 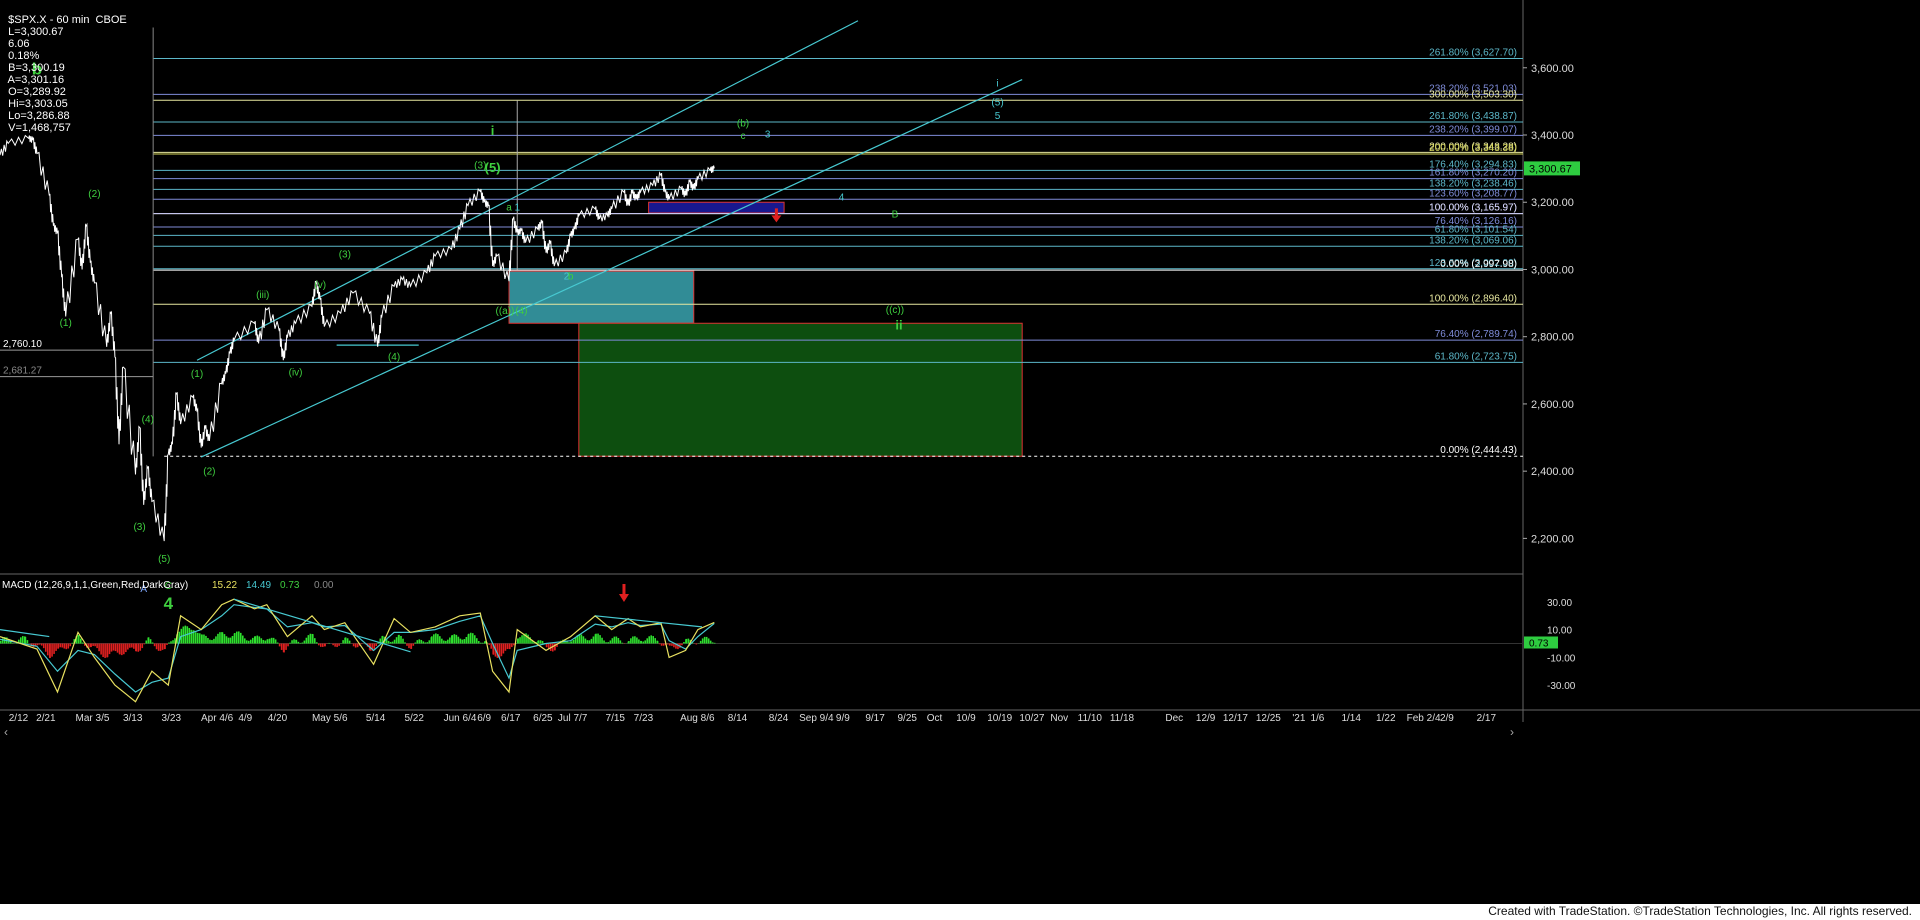 I want to click on y-tick-label-2: 3,200.00, so click(x=1552, y=203).